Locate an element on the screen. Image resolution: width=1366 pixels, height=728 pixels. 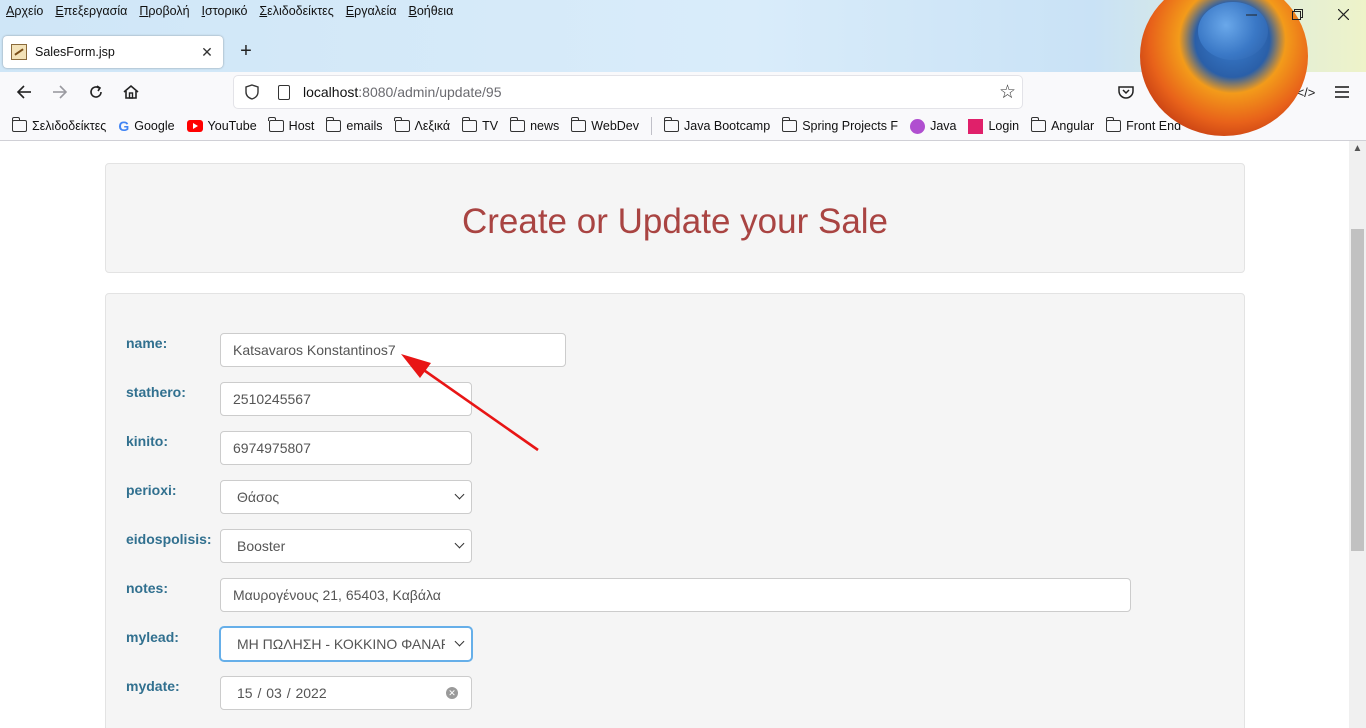
mylead-select: ΜΗ ΠΩΛΗΣΗ - ΚΟΚΚΙΝΟ ΦΑΝΑΡΙ is located at coordinates (346, 644).